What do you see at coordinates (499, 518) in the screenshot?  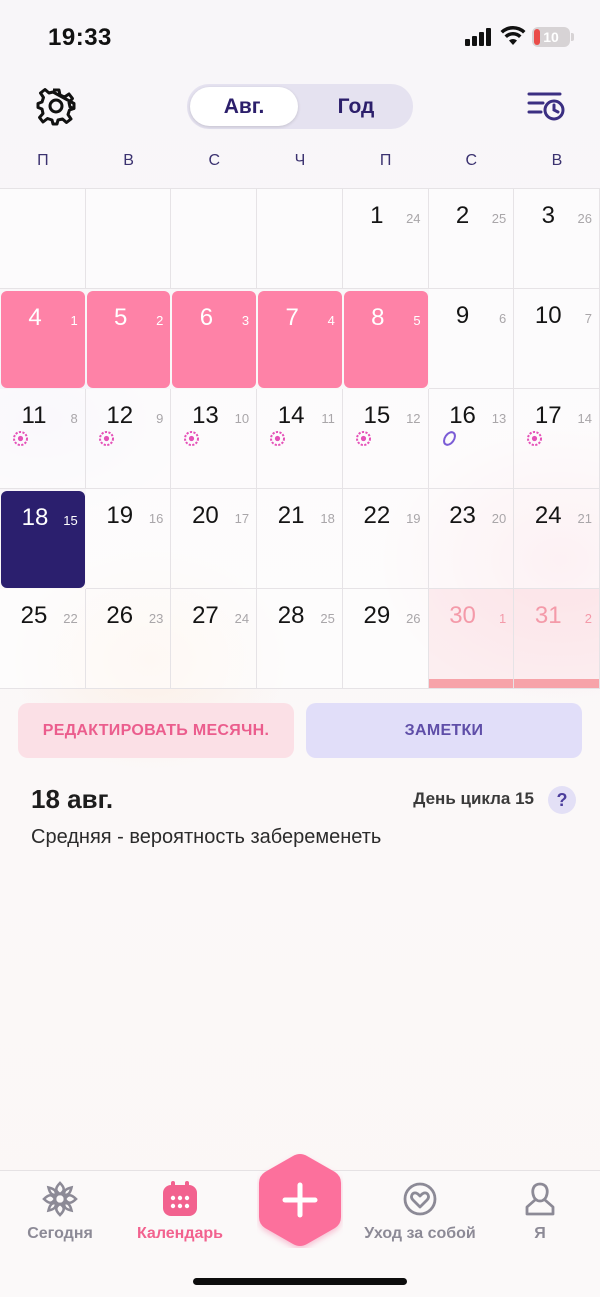 I see `cycle-day-number: 20` at bounding box center [499, 518].